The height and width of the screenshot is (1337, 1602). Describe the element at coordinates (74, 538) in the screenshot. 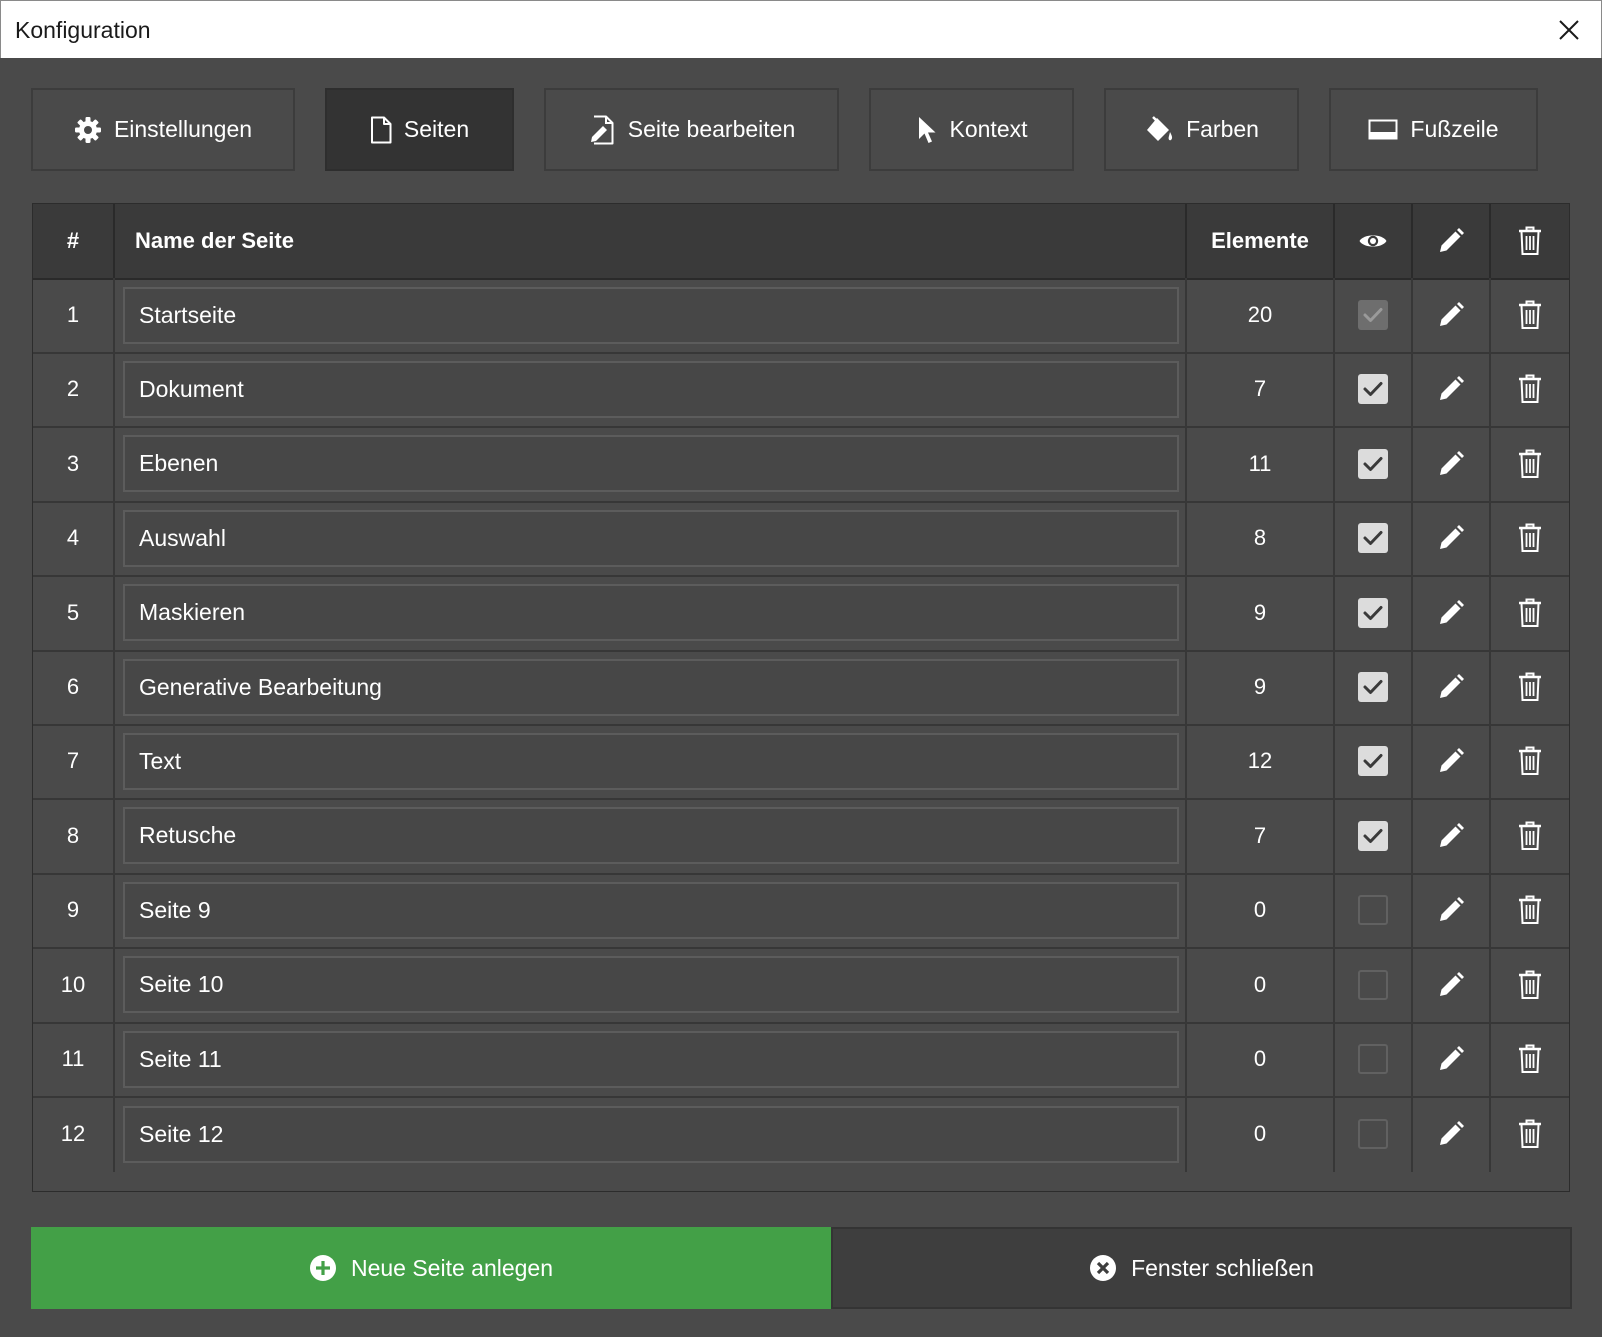

I see `row-number: 4` at that location.